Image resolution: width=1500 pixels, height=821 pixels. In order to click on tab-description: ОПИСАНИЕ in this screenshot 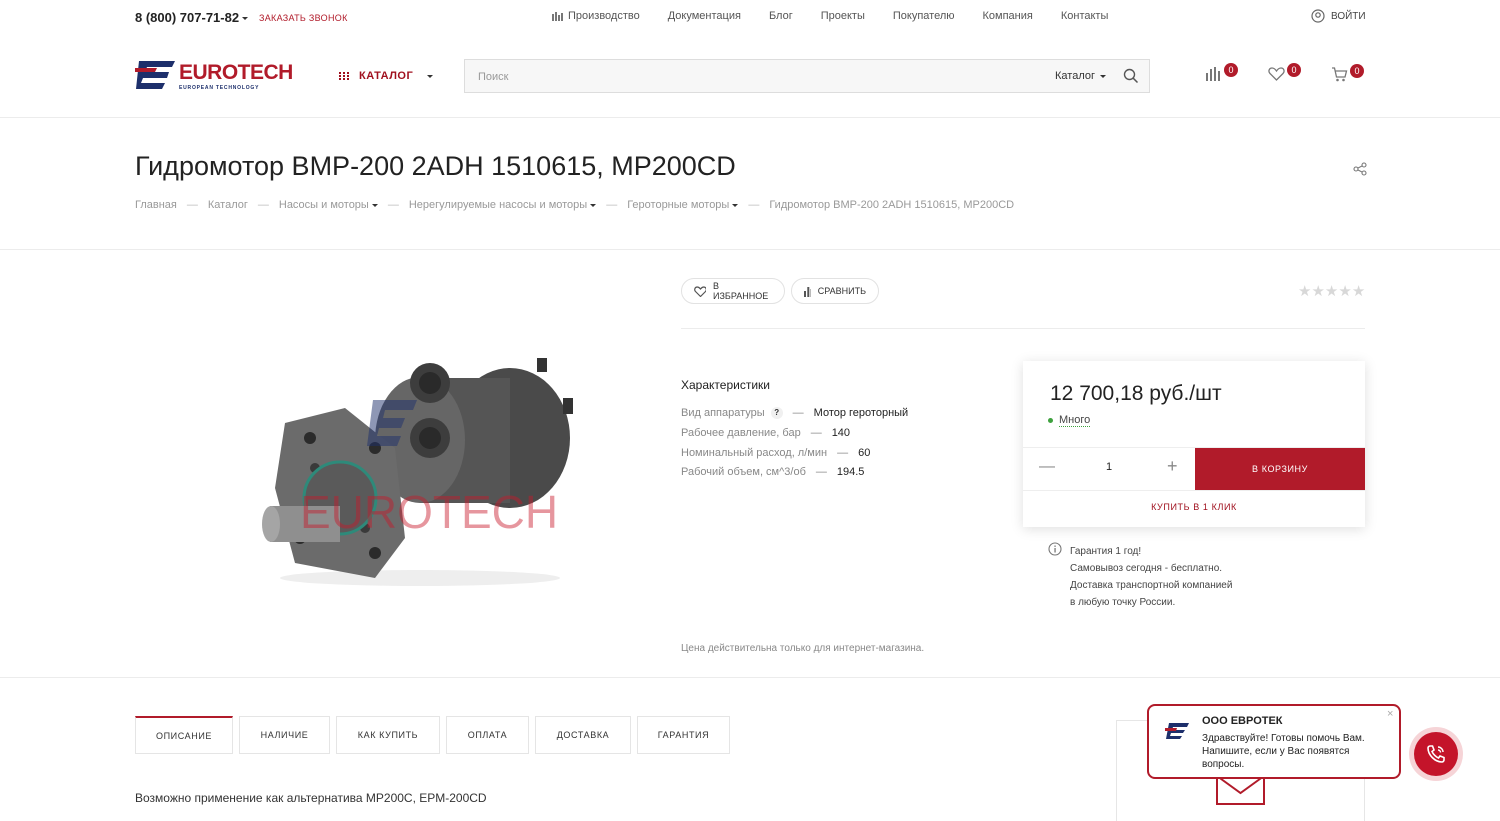, I will do `click(184, 735)`.